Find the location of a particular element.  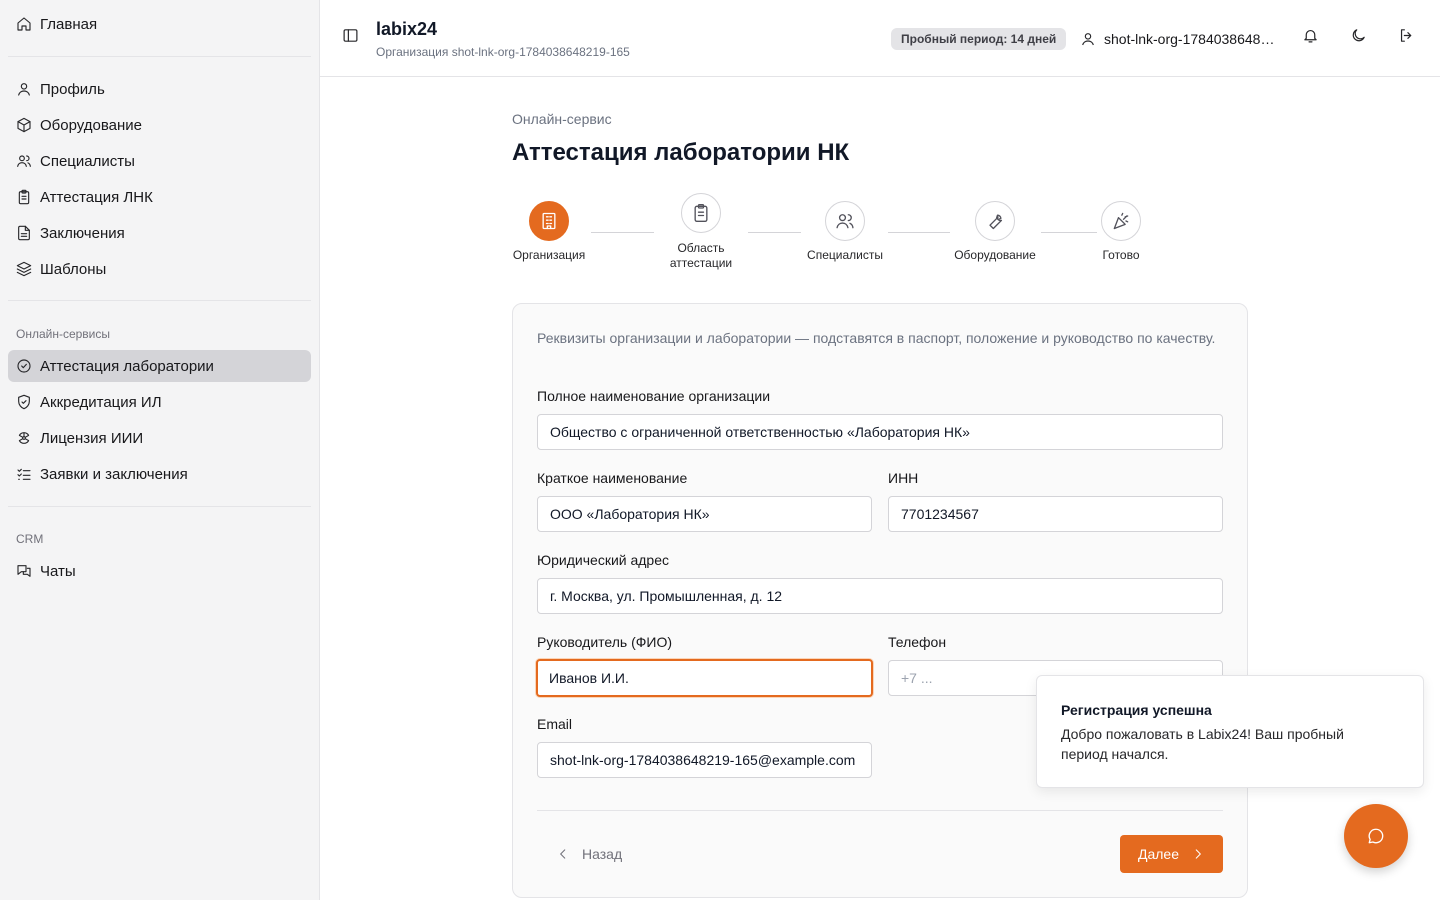

logout-icon is located at coordinates (1406, 38).